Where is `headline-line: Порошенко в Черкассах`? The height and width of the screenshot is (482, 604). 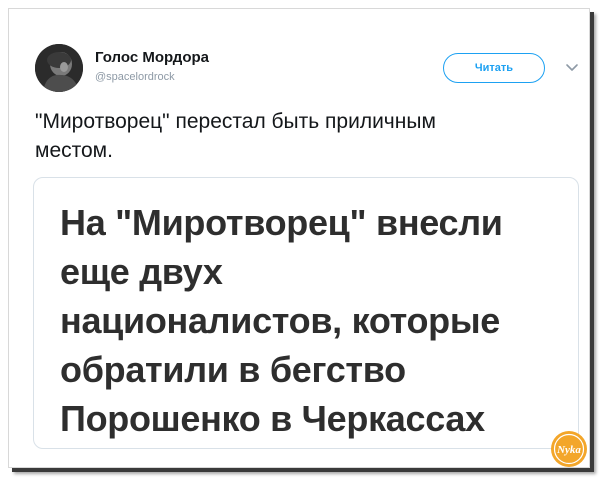
headline-line: Порошенко в Черкассах is located at coordinates (272, 418).